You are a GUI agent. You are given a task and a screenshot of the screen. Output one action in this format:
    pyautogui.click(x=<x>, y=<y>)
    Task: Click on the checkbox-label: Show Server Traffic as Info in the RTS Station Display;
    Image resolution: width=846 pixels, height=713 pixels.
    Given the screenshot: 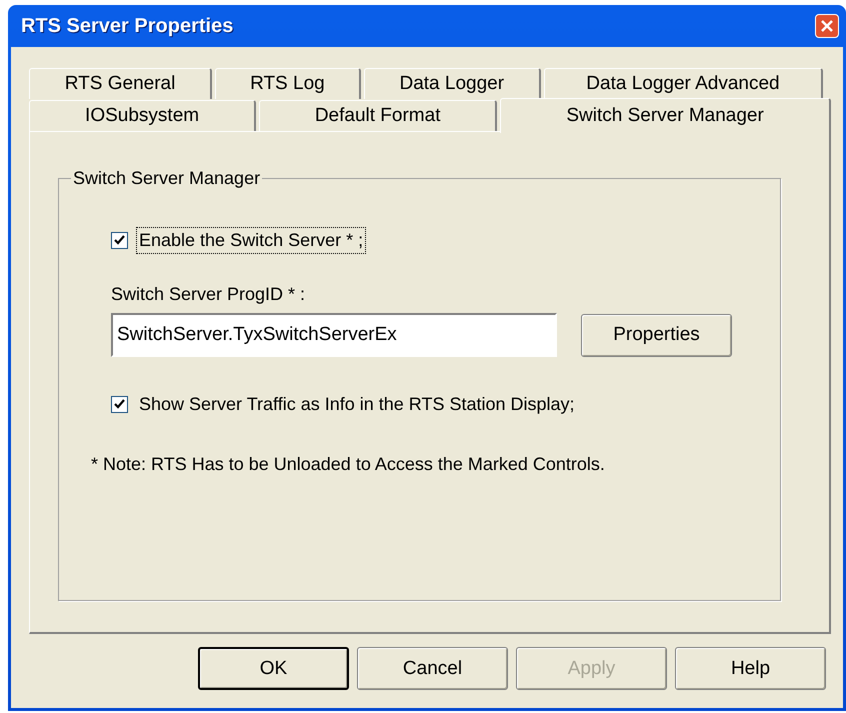 What is the action you would take?
    pyautogui.click(x=357, y=404)
    